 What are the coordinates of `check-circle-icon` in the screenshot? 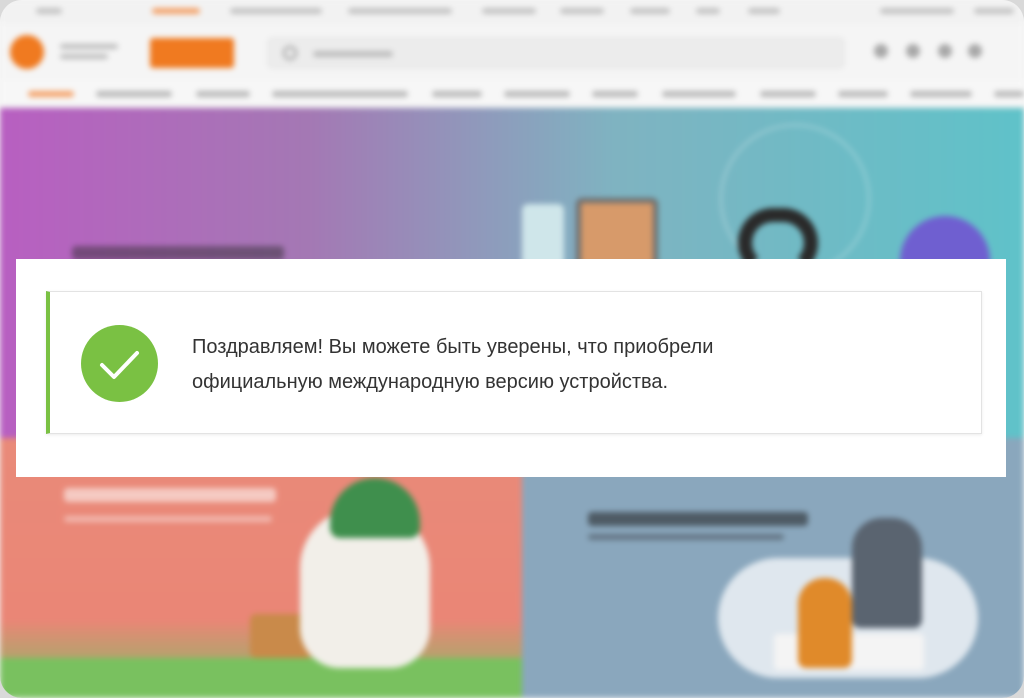 It's located at (119, 363).